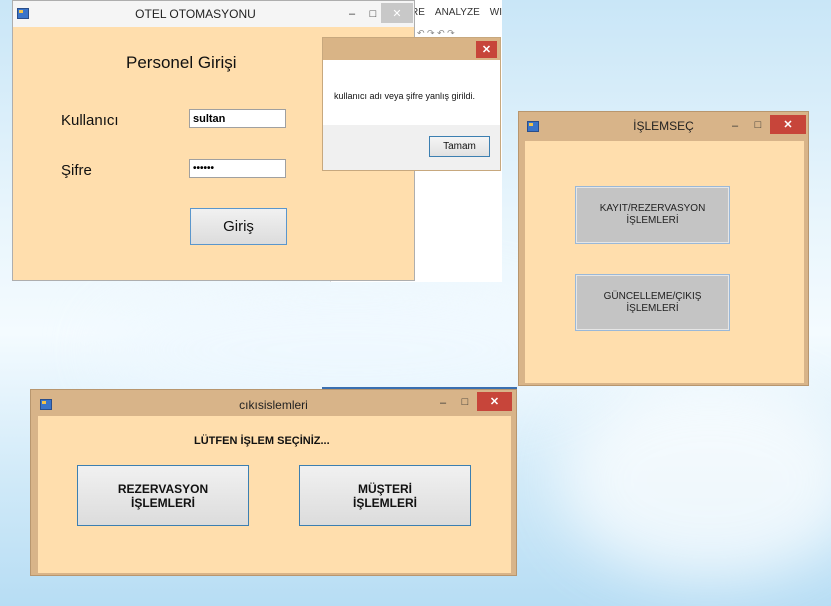 Image resolution: width=831 pixels, height=606 pixels. What do you see at coordinates (663, 126) in the screenshot?
I see `islemsec-title-bar: İŞLEMSEÇ ‒ □ ✕` at bounding box center [663, 126].